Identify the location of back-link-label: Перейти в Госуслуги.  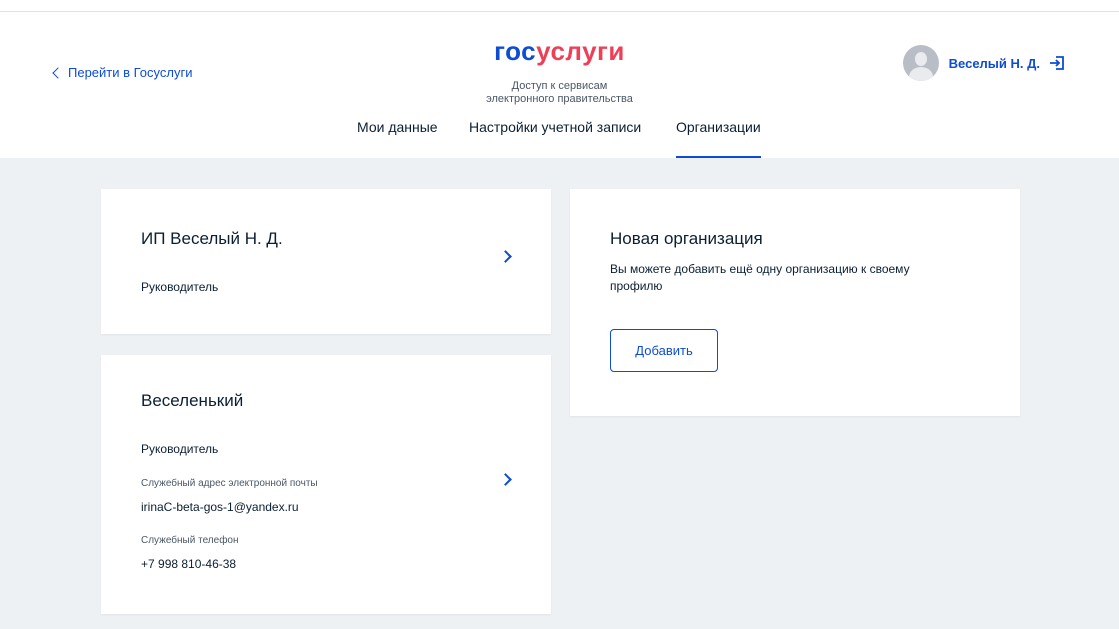
(130, 72).